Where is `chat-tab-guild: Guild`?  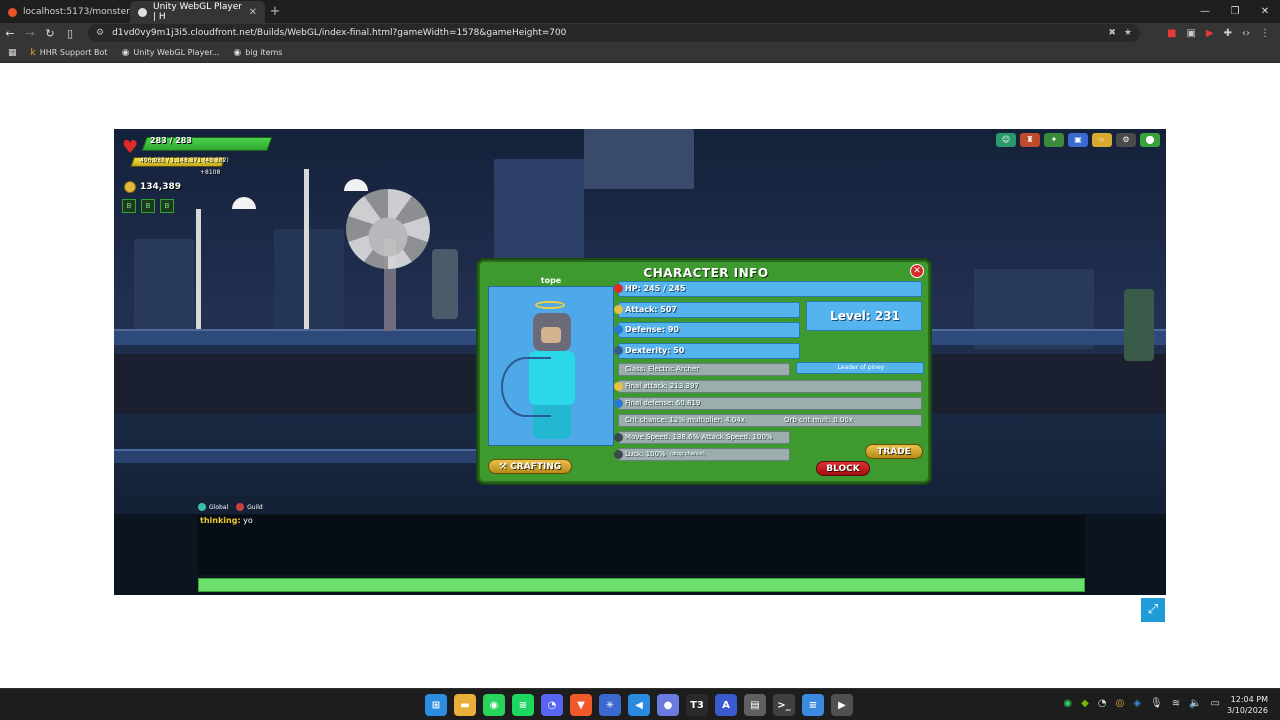
chat-tab-guild: Guild is located at coordinates (249, 507).